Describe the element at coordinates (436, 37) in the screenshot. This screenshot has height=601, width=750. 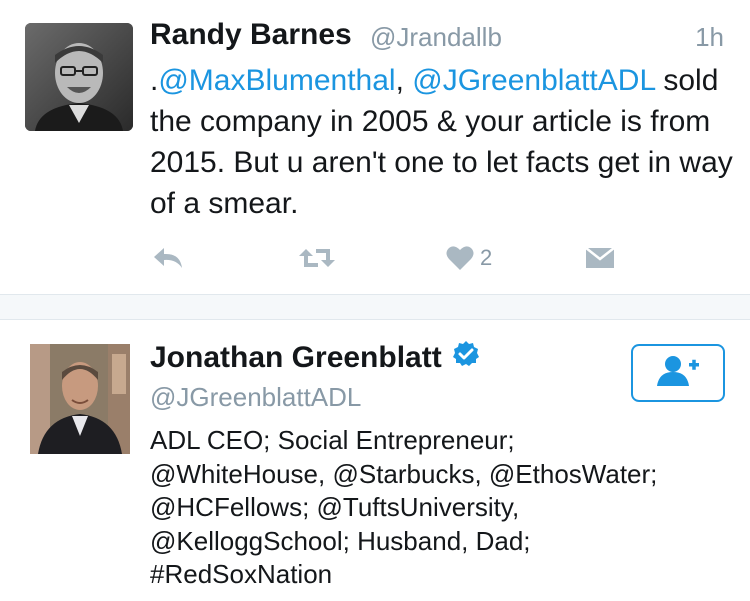
I see `tweet-author-handle: @Jrandallb` at that location.